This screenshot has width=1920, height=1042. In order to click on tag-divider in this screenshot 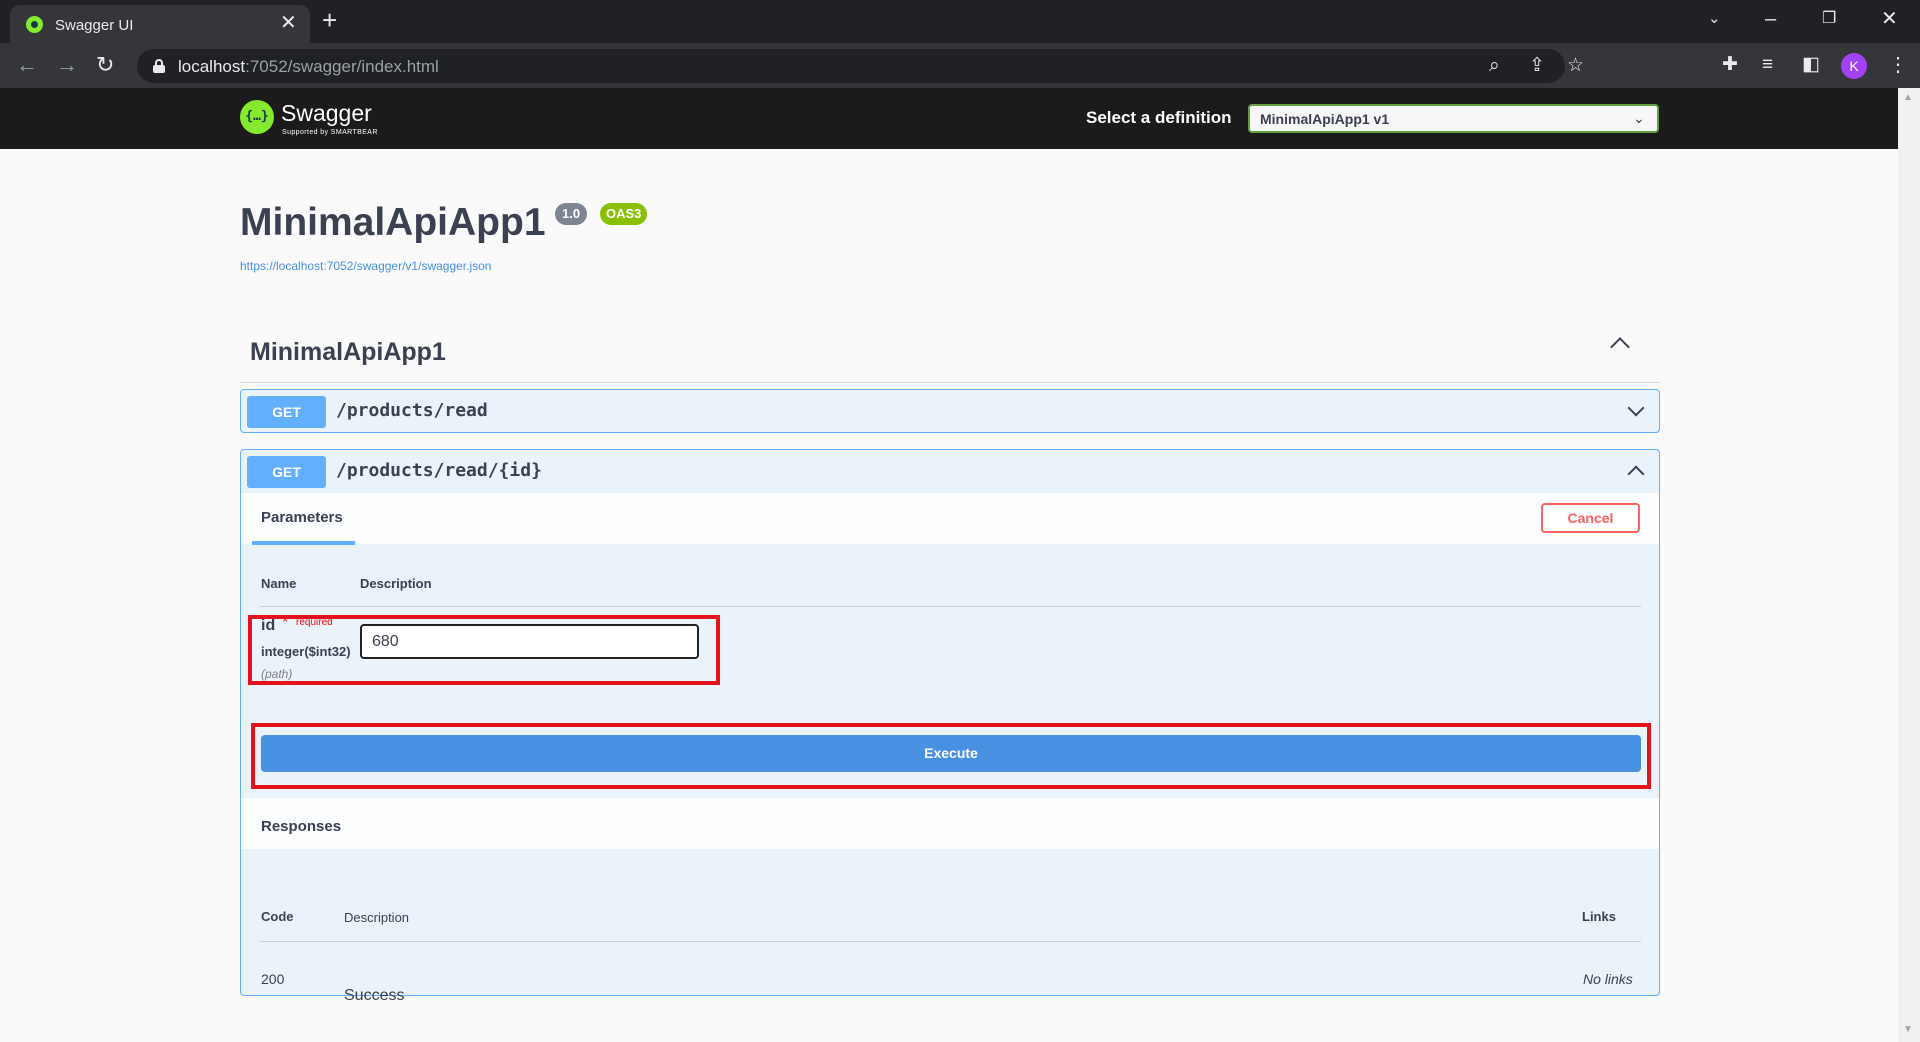, I will do `click(950, 382)`.